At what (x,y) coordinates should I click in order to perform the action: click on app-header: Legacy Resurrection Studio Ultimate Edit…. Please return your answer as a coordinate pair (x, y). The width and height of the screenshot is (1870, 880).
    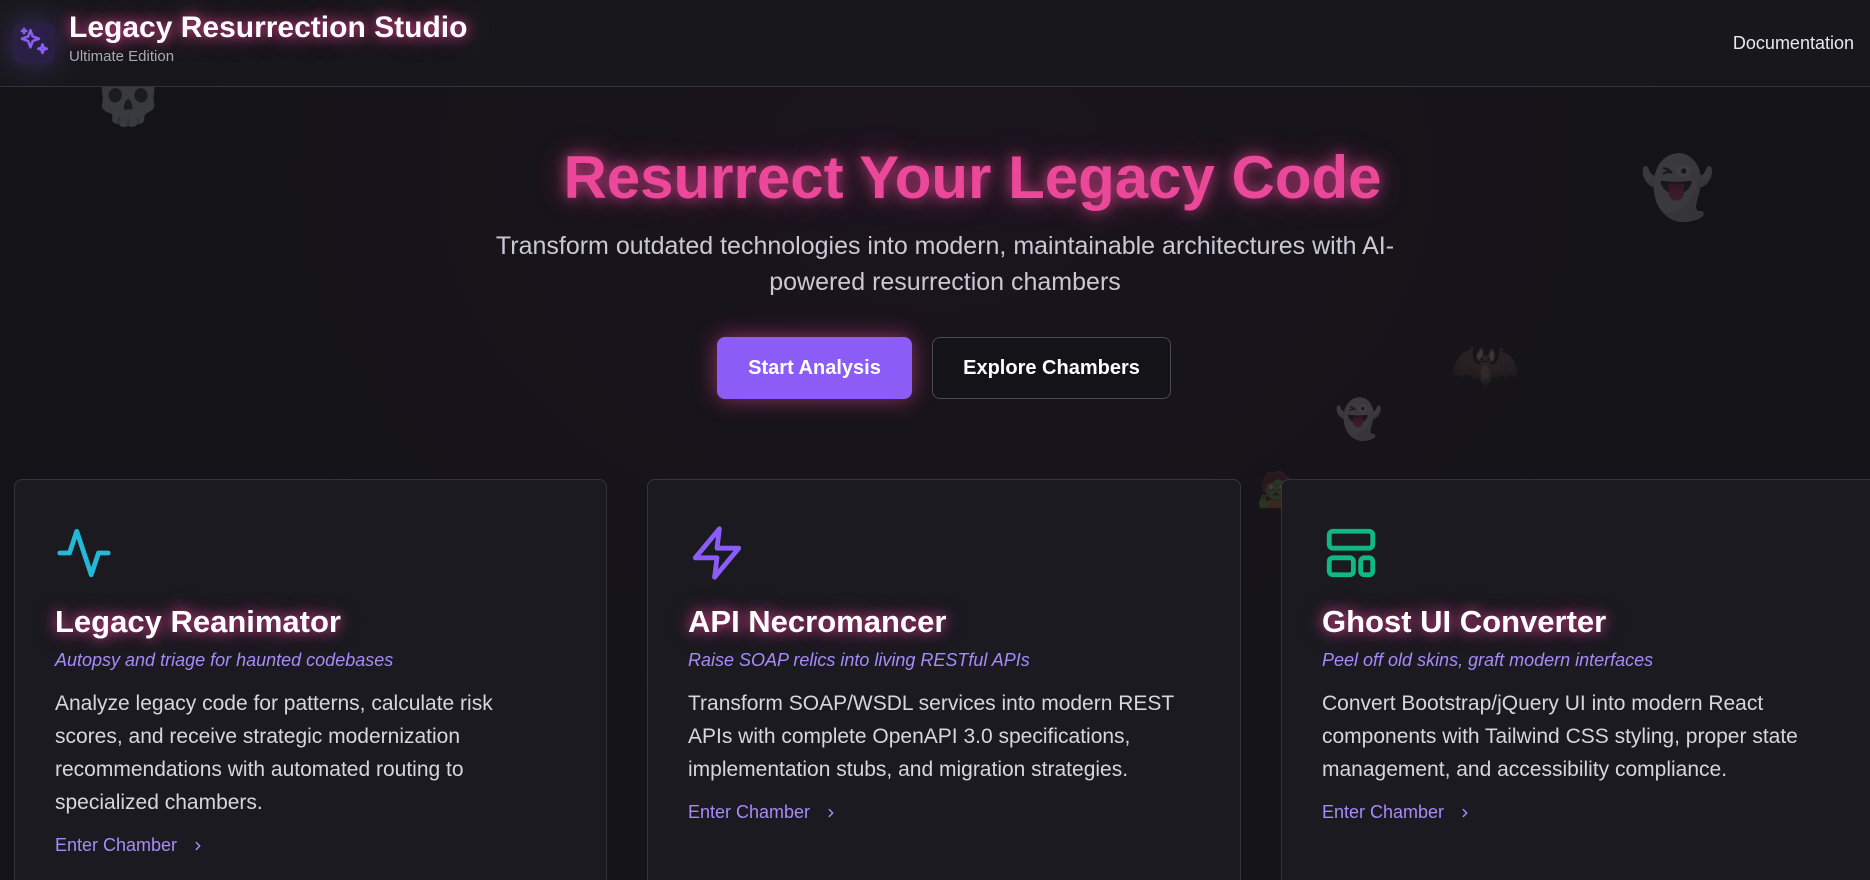
    Looking at the image, I should click on (935, 43).